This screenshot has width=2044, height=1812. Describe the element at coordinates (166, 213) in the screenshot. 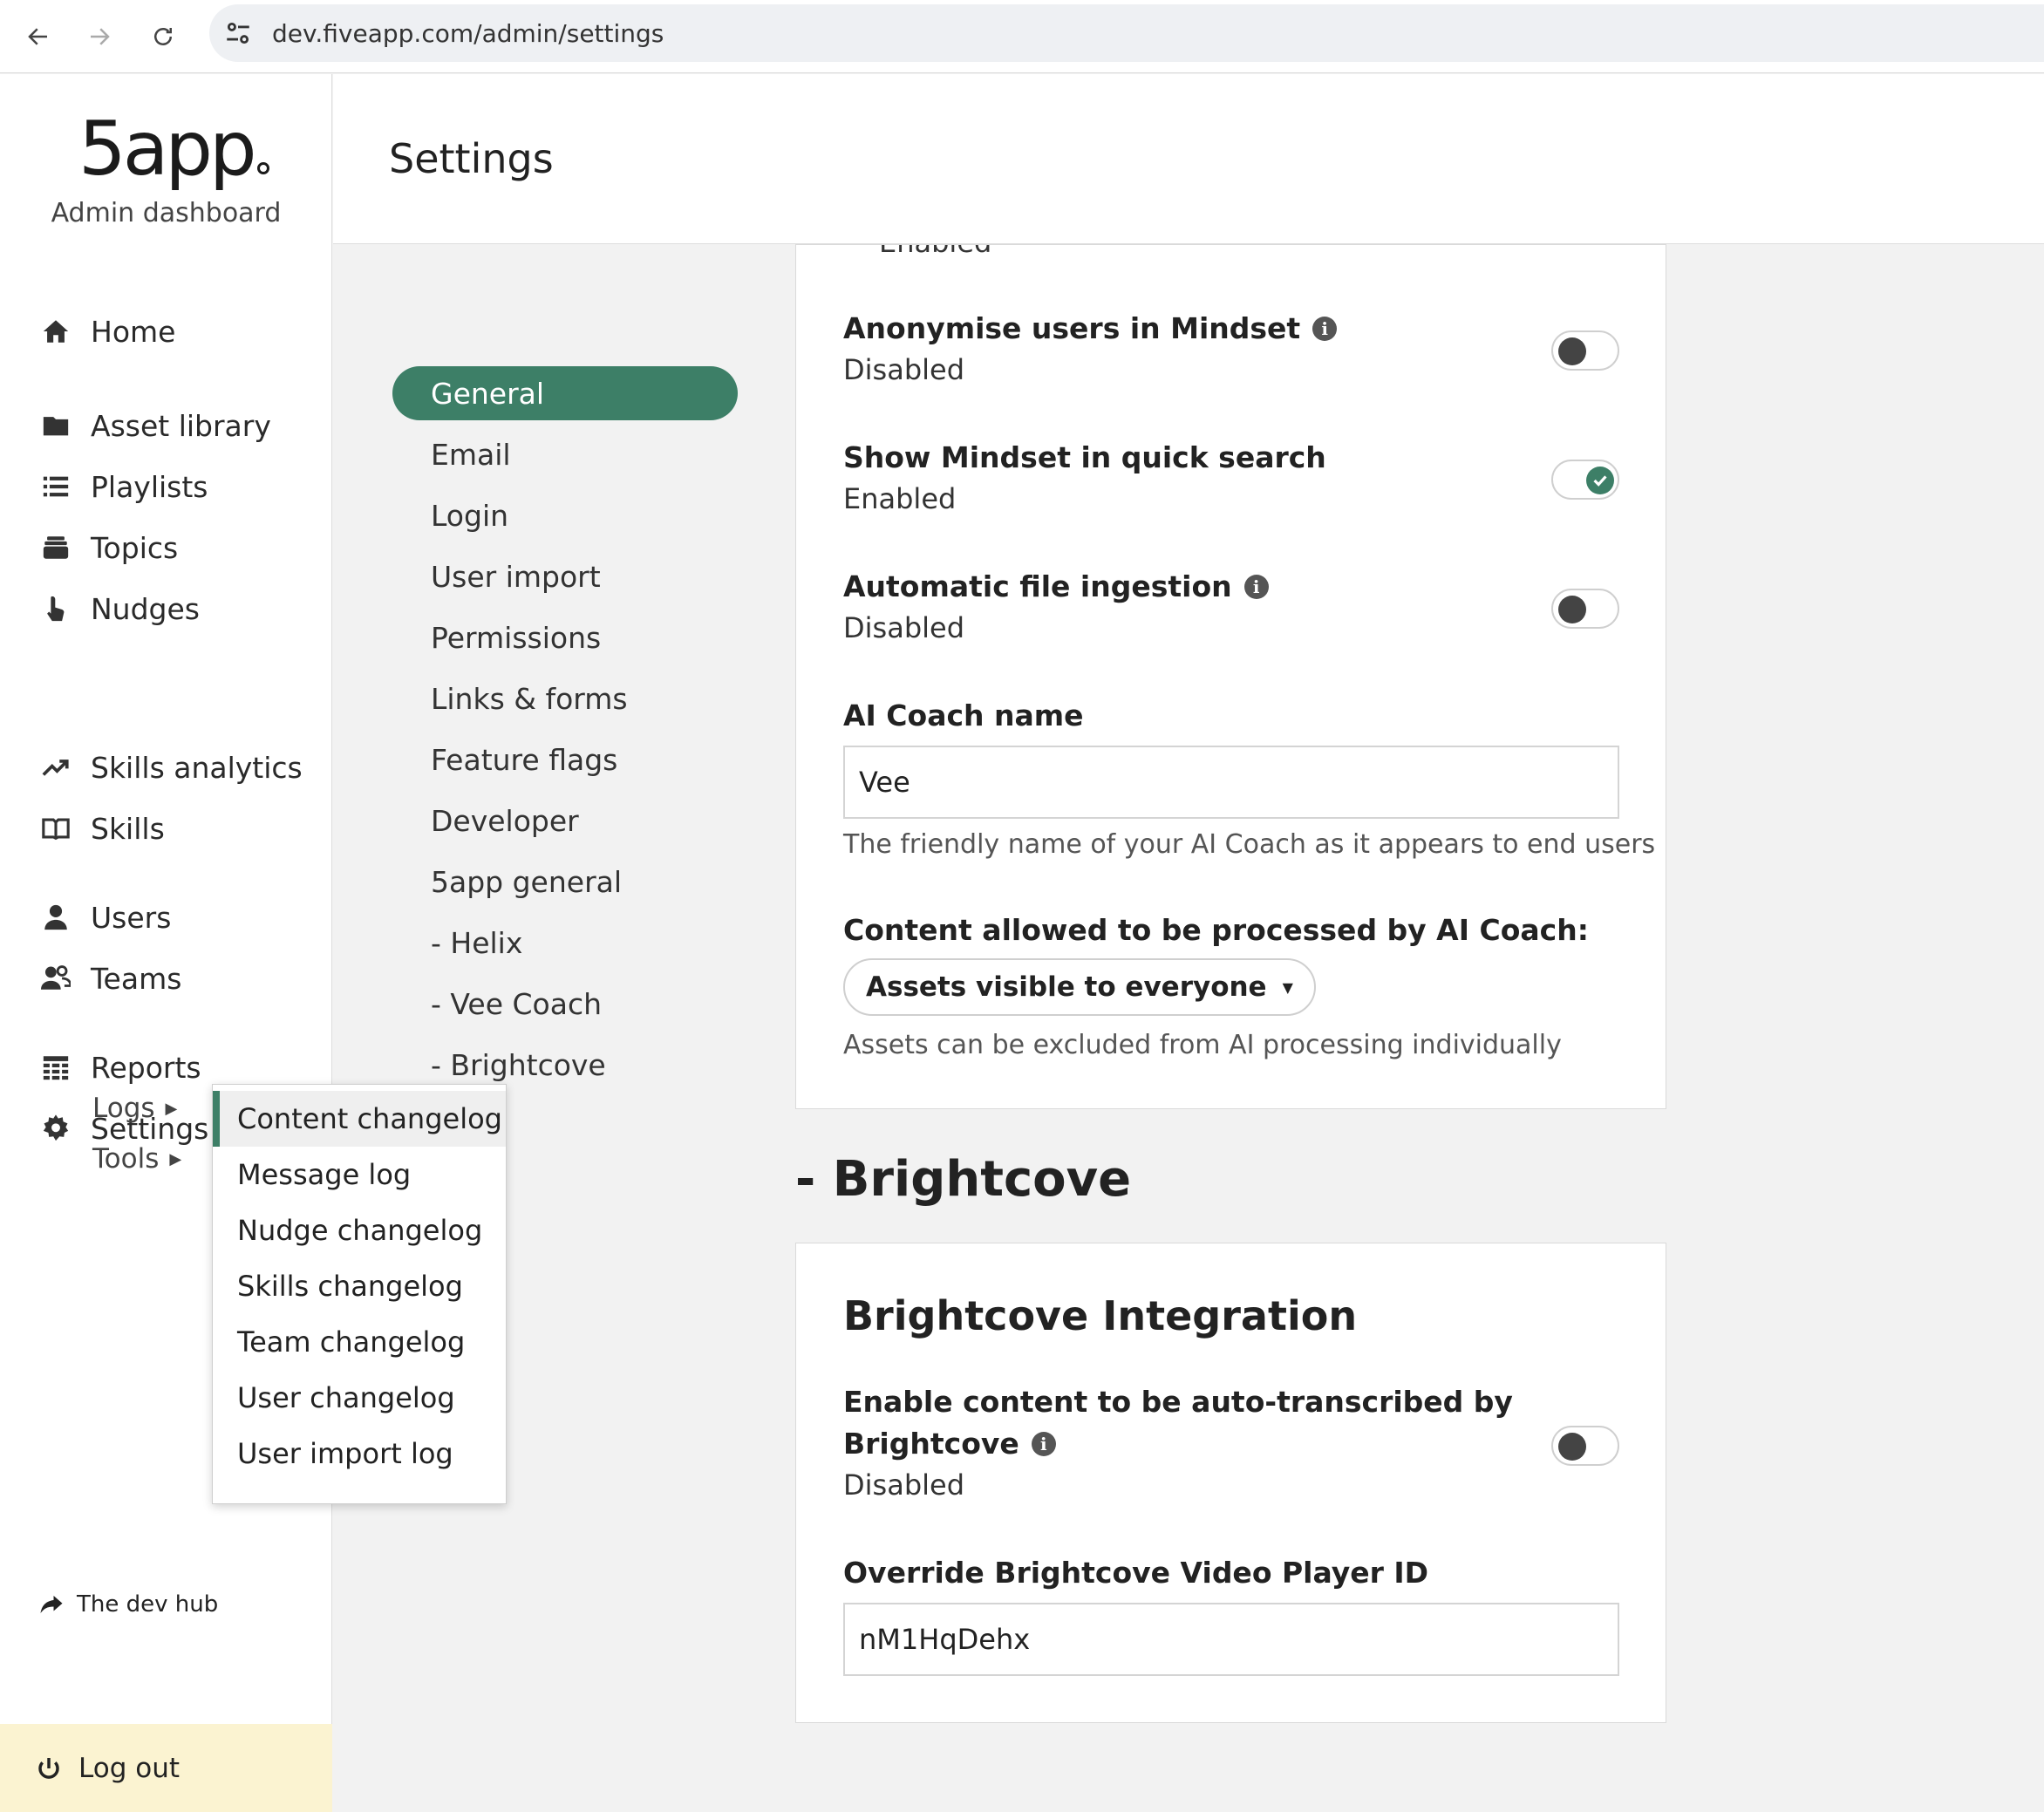

I see `admin-dashboard-label: Admin dashboard` at that location.